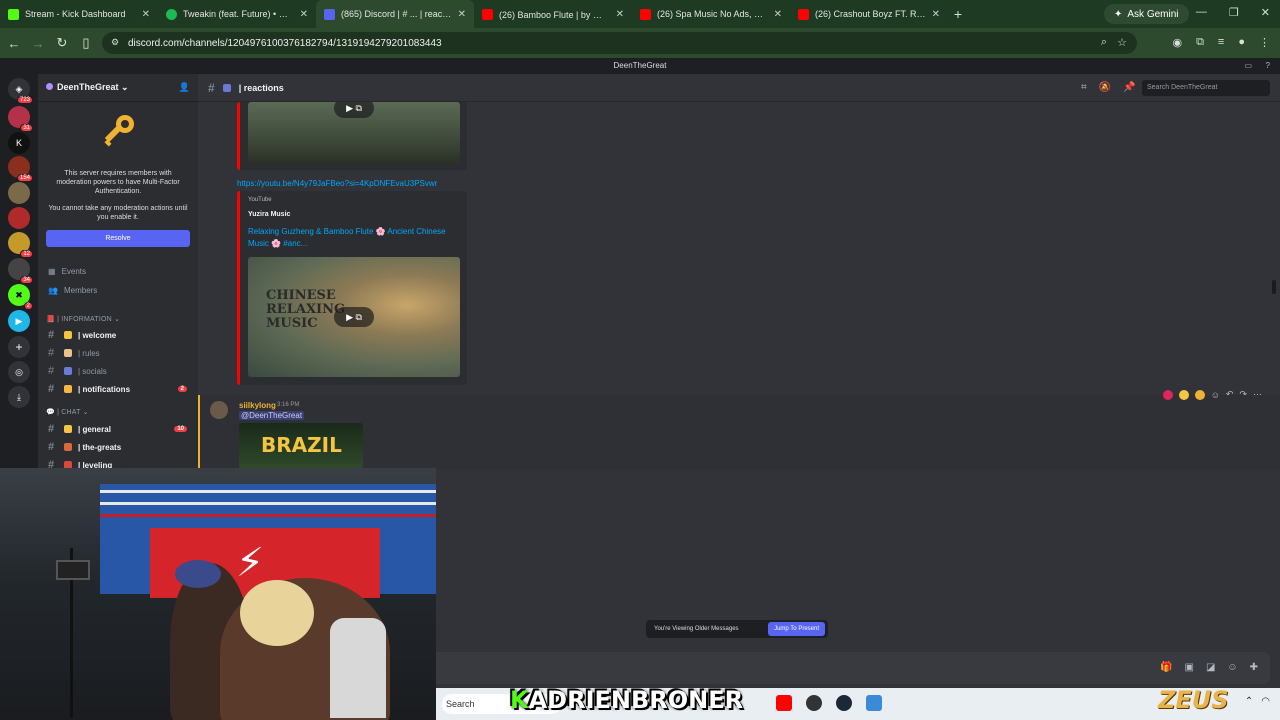  Describe the element at coordinates (20, 271) in the screenshot. I see `server-icon: 34` at that location.